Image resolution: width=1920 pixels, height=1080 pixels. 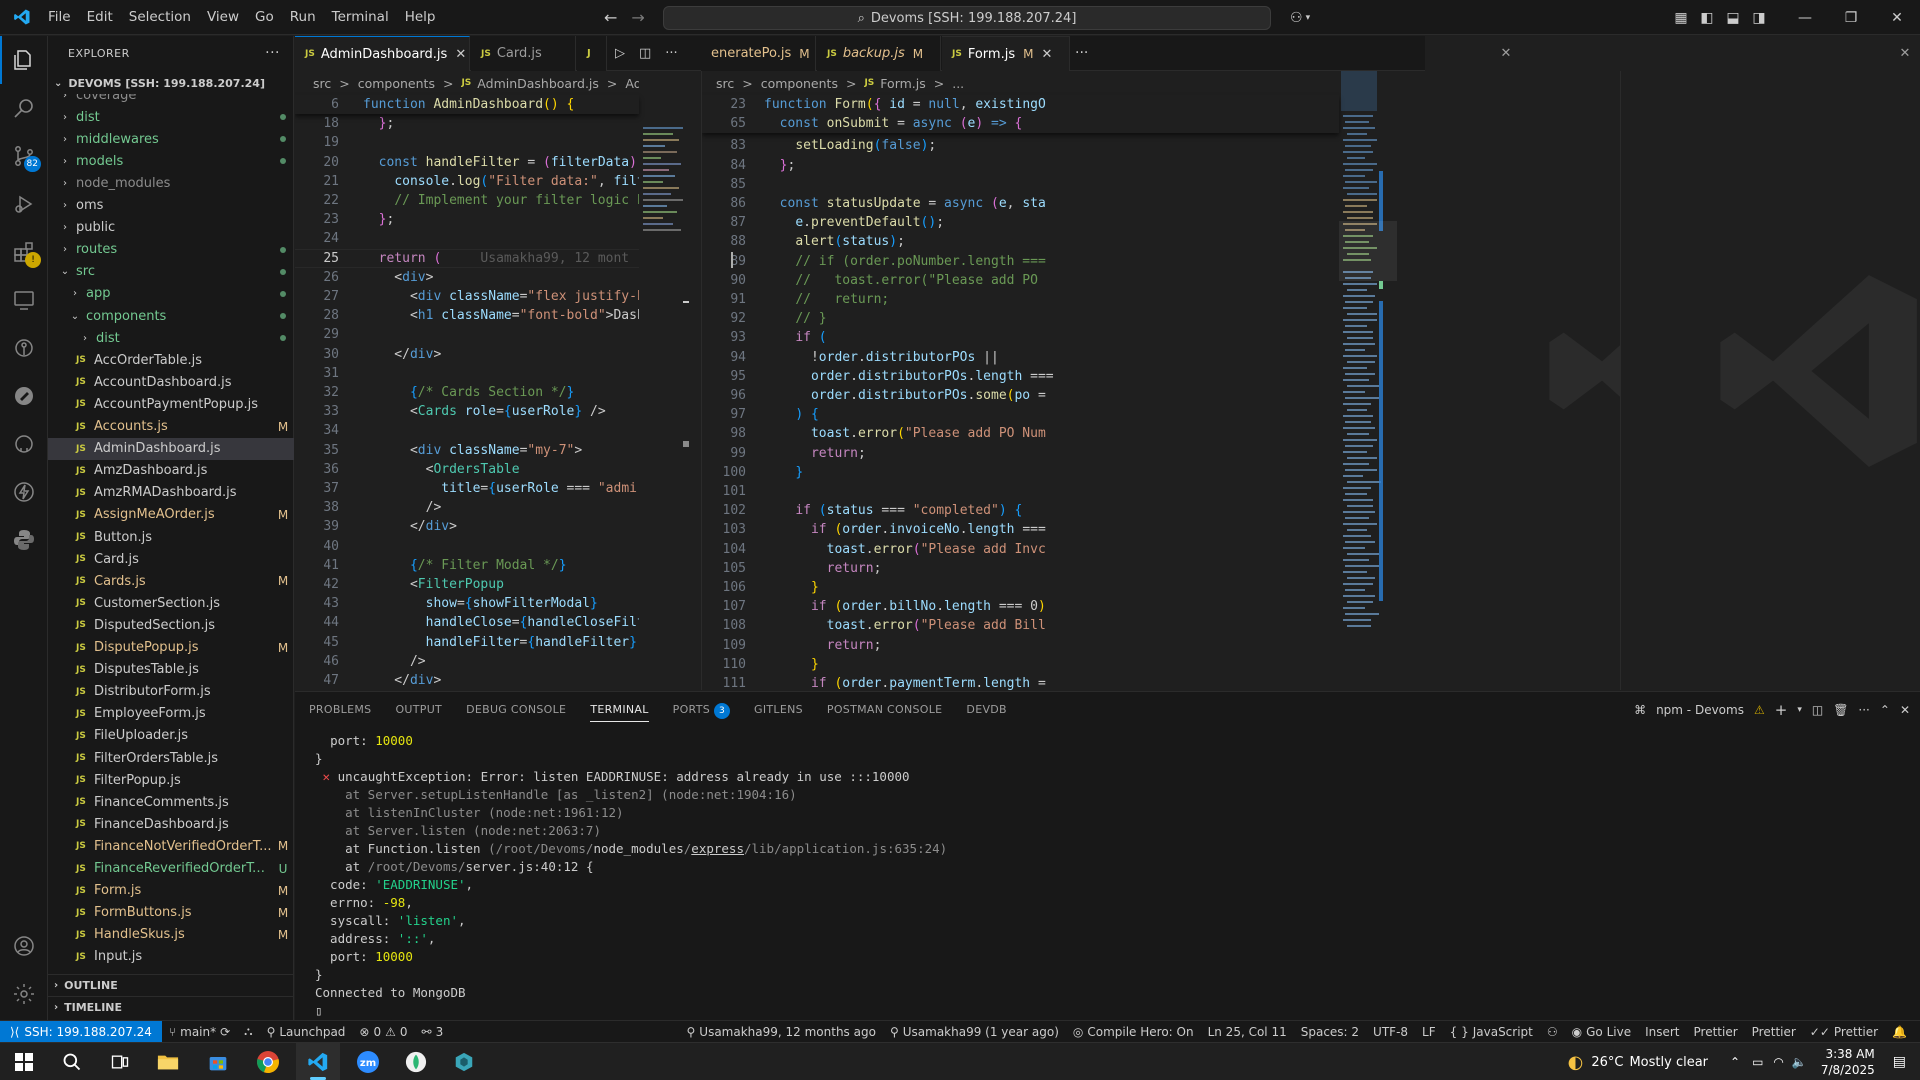 I want to click on compile-hero: ◎ Compile Hero: On, so click(x=1133, y=1032).